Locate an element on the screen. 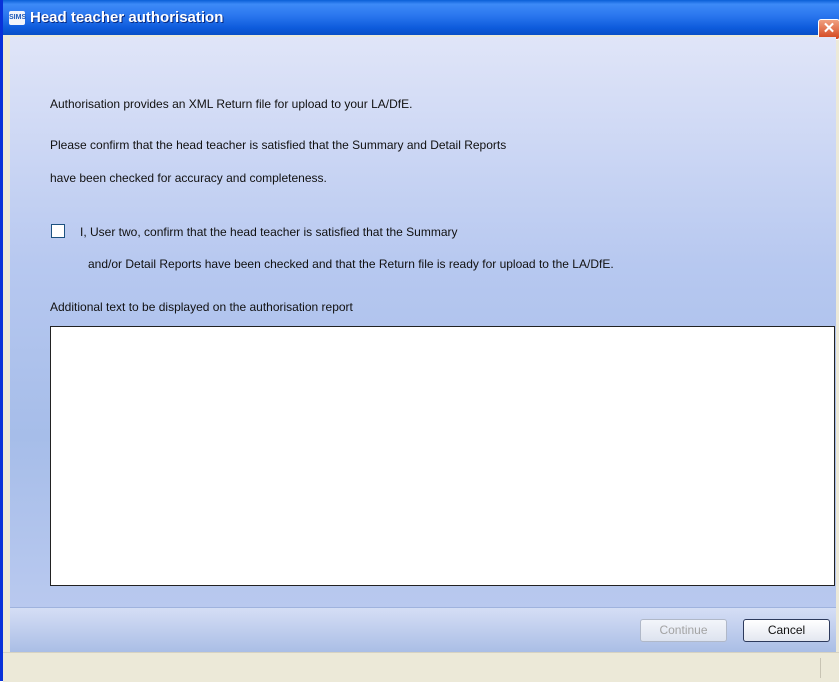 This screenshot has width=839, height=682. status-bar is located at coordinates (421, 667).